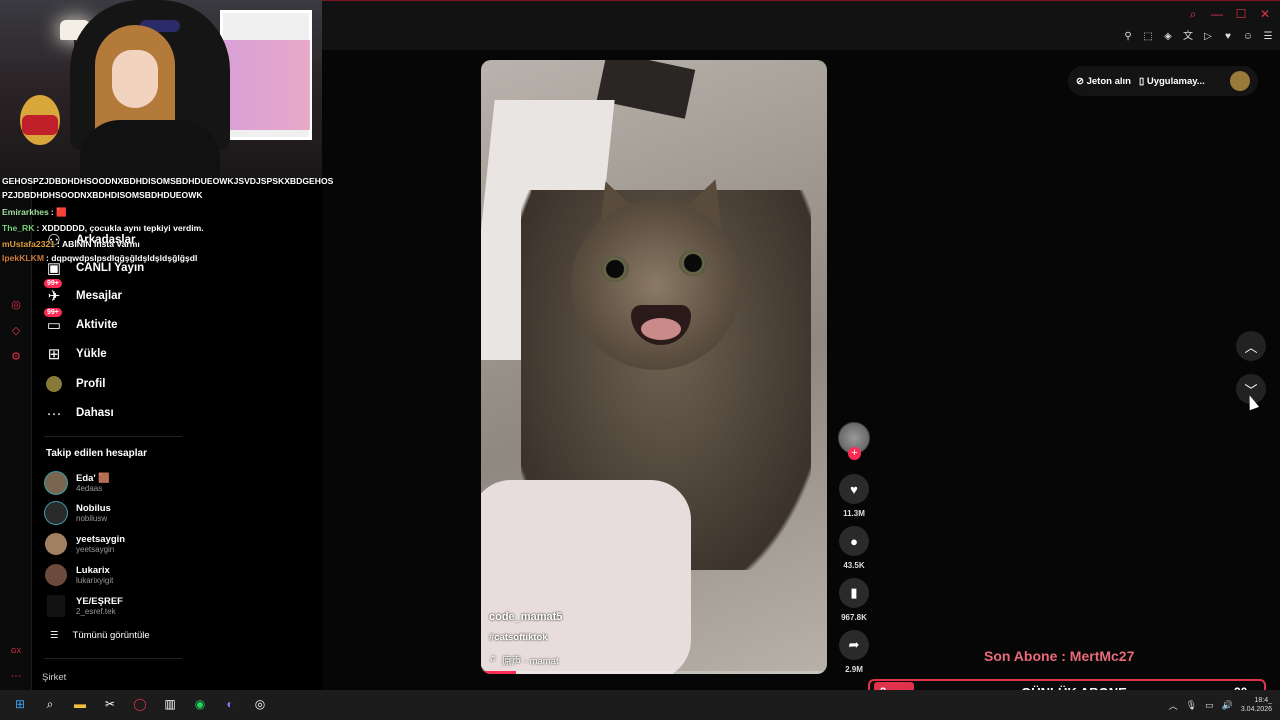  What do you see at coordinates (111, 635) in the screenshot?
I see `view-all-label: Tümünü görüntüle` at bounding box center [111, 635].